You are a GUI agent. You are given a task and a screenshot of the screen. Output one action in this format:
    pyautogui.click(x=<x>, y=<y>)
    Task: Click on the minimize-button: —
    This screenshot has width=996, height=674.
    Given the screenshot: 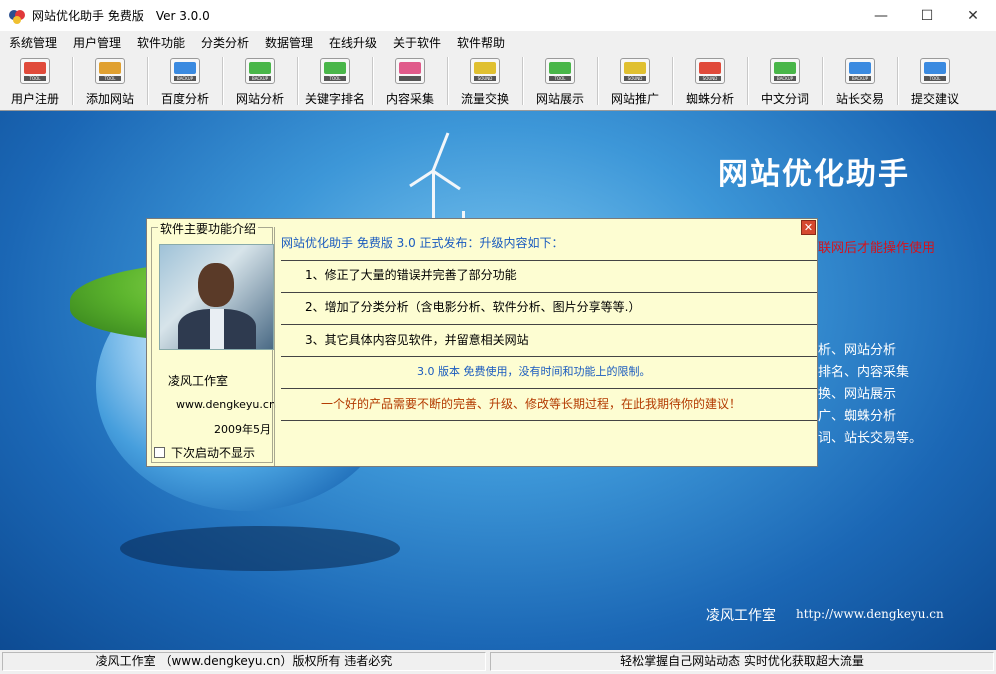 What is the action you would take?
    pyautogui.click(x=881, y=15)
    